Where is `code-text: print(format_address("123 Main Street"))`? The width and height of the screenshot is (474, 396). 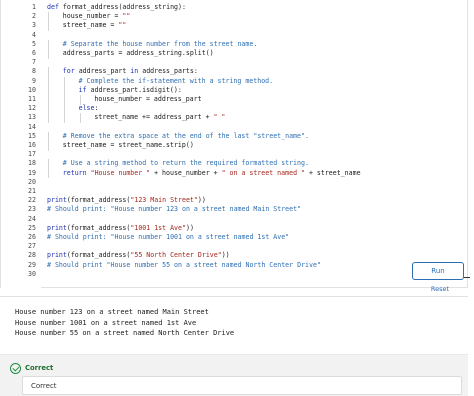
code-text: print(format_address("123 Main Street")) is located at coordinates (126, 201).